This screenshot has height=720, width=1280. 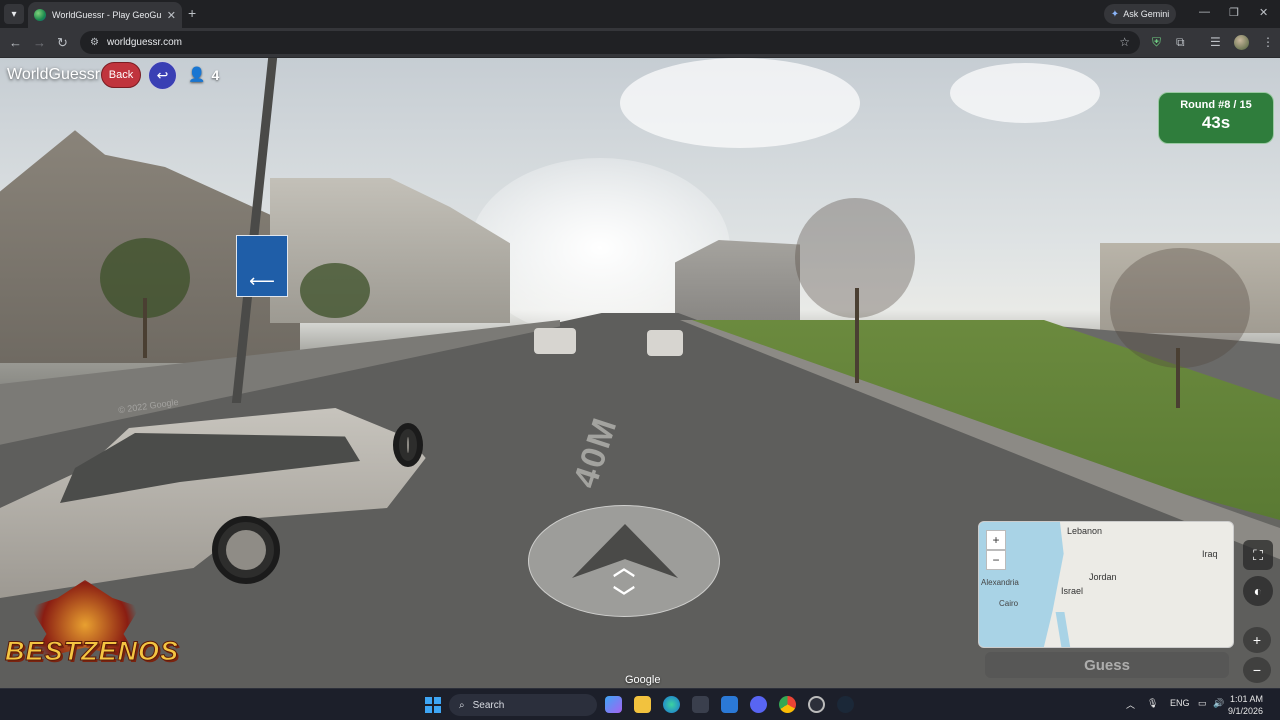 I want to click on microphone-icon: 🎙, so click(x=1152, y=703).